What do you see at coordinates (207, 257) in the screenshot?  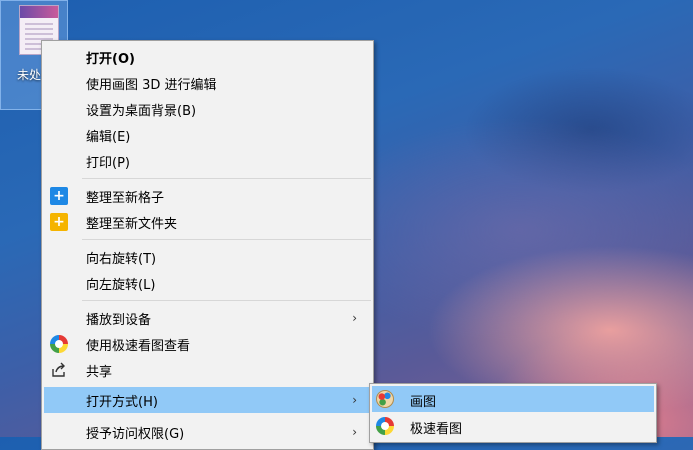 I see `menu-item-rotate-right: 向右旋转(T)` at bounding box center [207, 257].